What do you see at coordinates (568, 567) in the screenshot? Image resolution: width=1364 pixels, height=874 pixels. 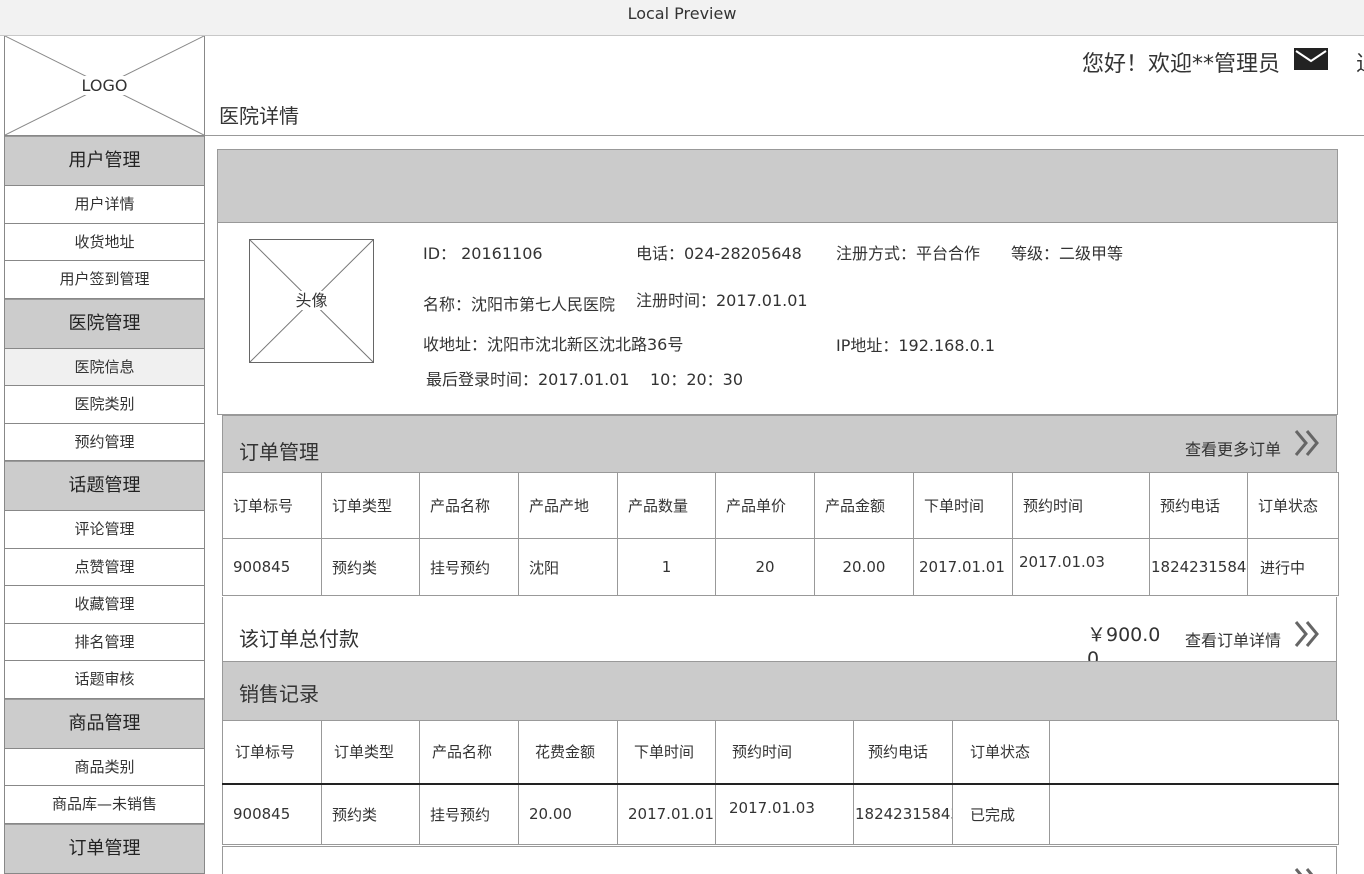 I see `cell-product-origin: 沈阳` at bounding box center [568, 567].